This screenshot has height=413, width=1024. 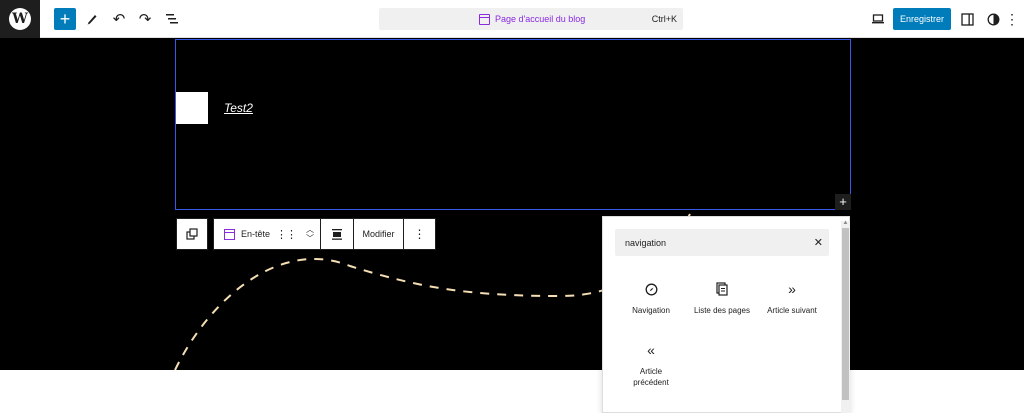 What do you see at coordinates (651, 364) in the screenshot?
I see `block-result-previous-post: « Article précédent` at bounding box center [651, 364].